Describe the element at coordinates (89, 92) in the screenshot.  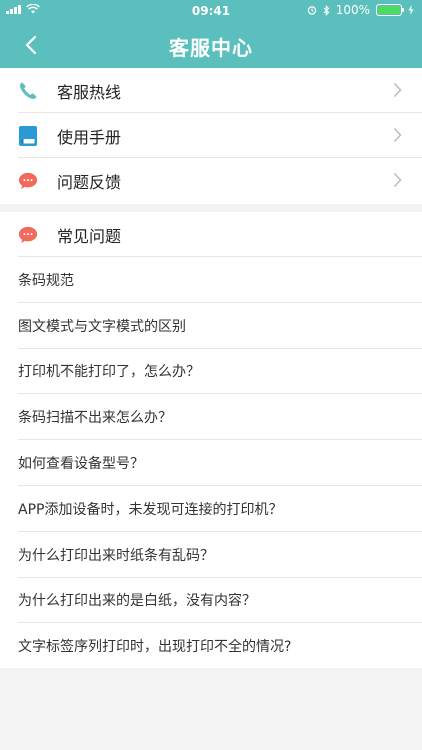
I see `menu-item-label: 客服热线` at that location.